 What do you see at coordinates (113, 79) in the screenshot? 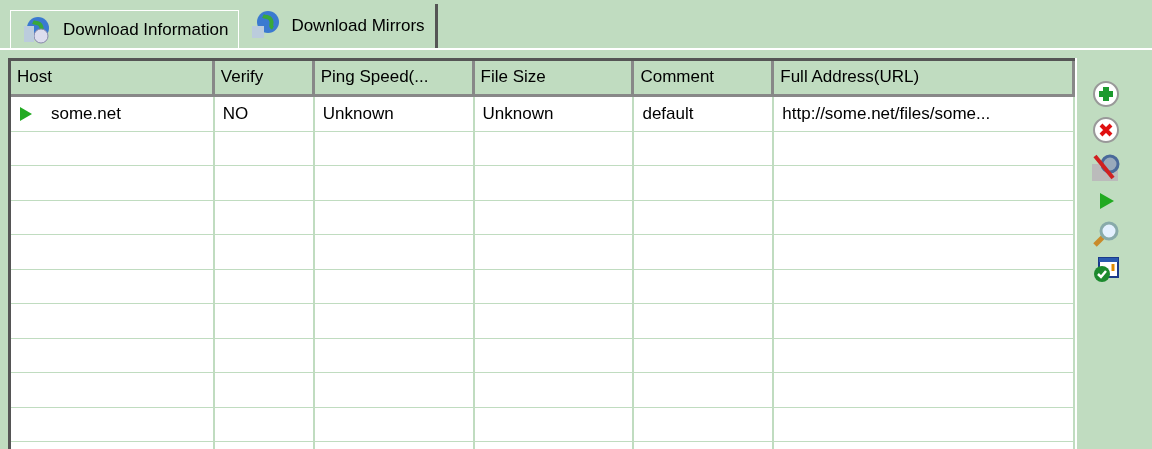
I see `column-header: Host` at bounding box center [113, 79].